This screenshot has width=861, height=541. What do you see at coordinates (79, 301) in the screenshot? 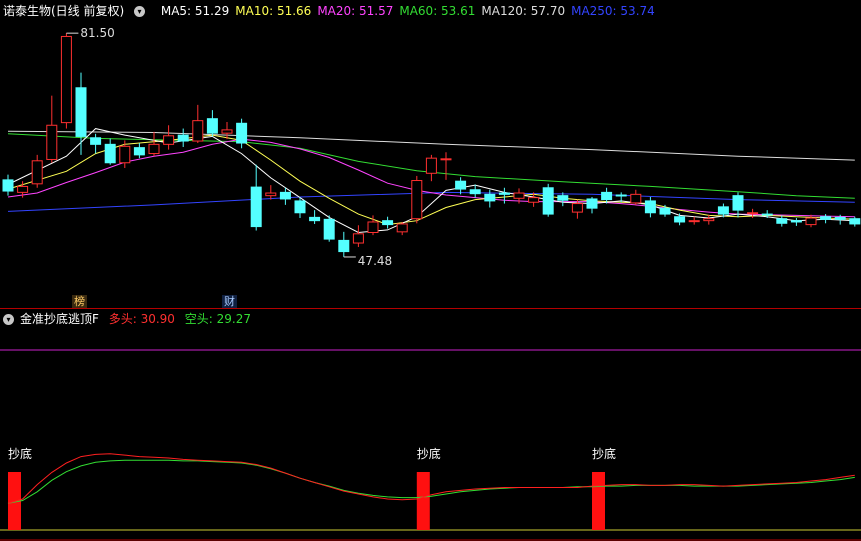
I see `bang-marker: 榜` at bounding box center [79, 301].